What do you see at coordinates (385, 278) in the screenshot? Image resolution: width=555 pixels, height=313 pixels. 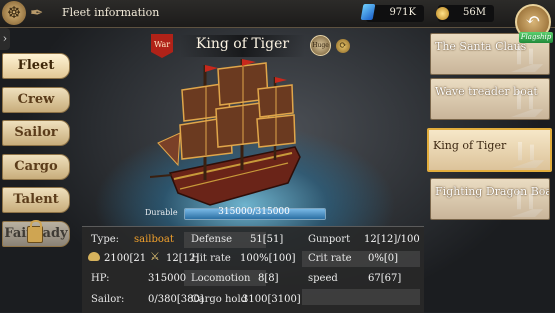 I see `speed-value: 67[67]` at bounding box center [385, 278].